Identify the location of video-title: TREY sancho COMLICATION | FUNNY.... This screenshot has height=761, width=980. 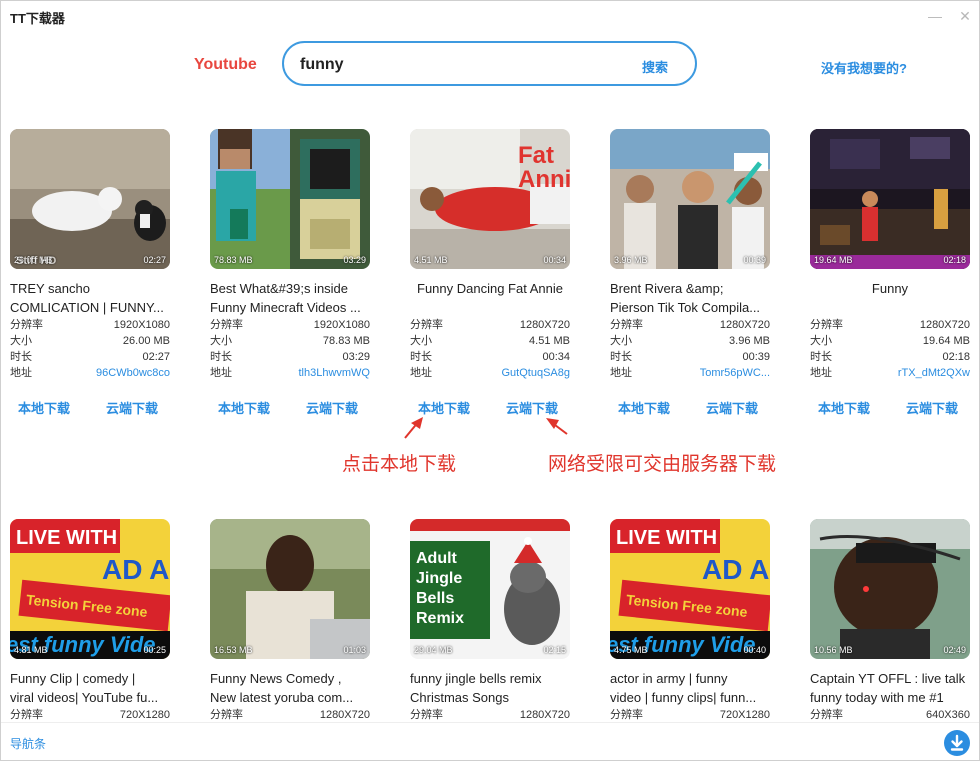
(90, 298).